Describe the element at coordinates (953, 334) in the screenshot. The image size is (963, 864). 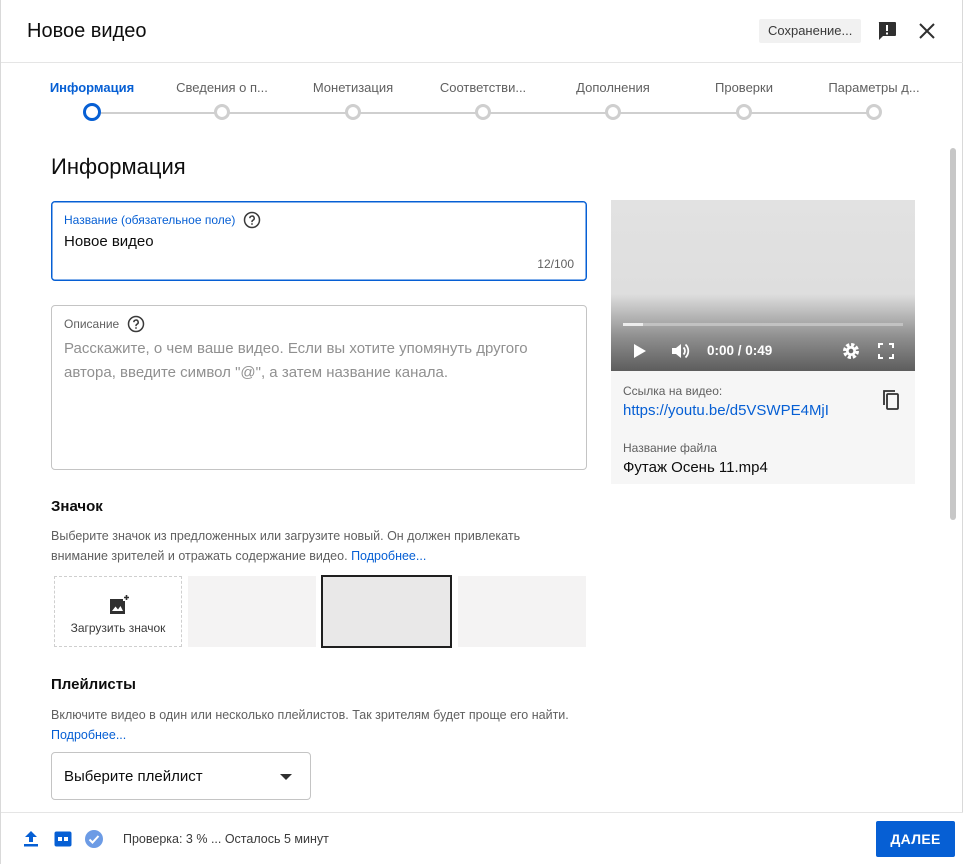
I see `scrollbar-thumb` at that location.